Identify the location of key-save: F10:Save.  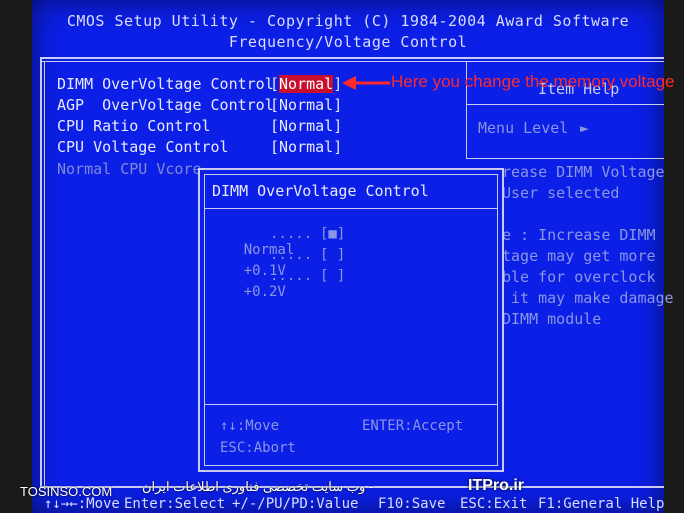
(412, 504).